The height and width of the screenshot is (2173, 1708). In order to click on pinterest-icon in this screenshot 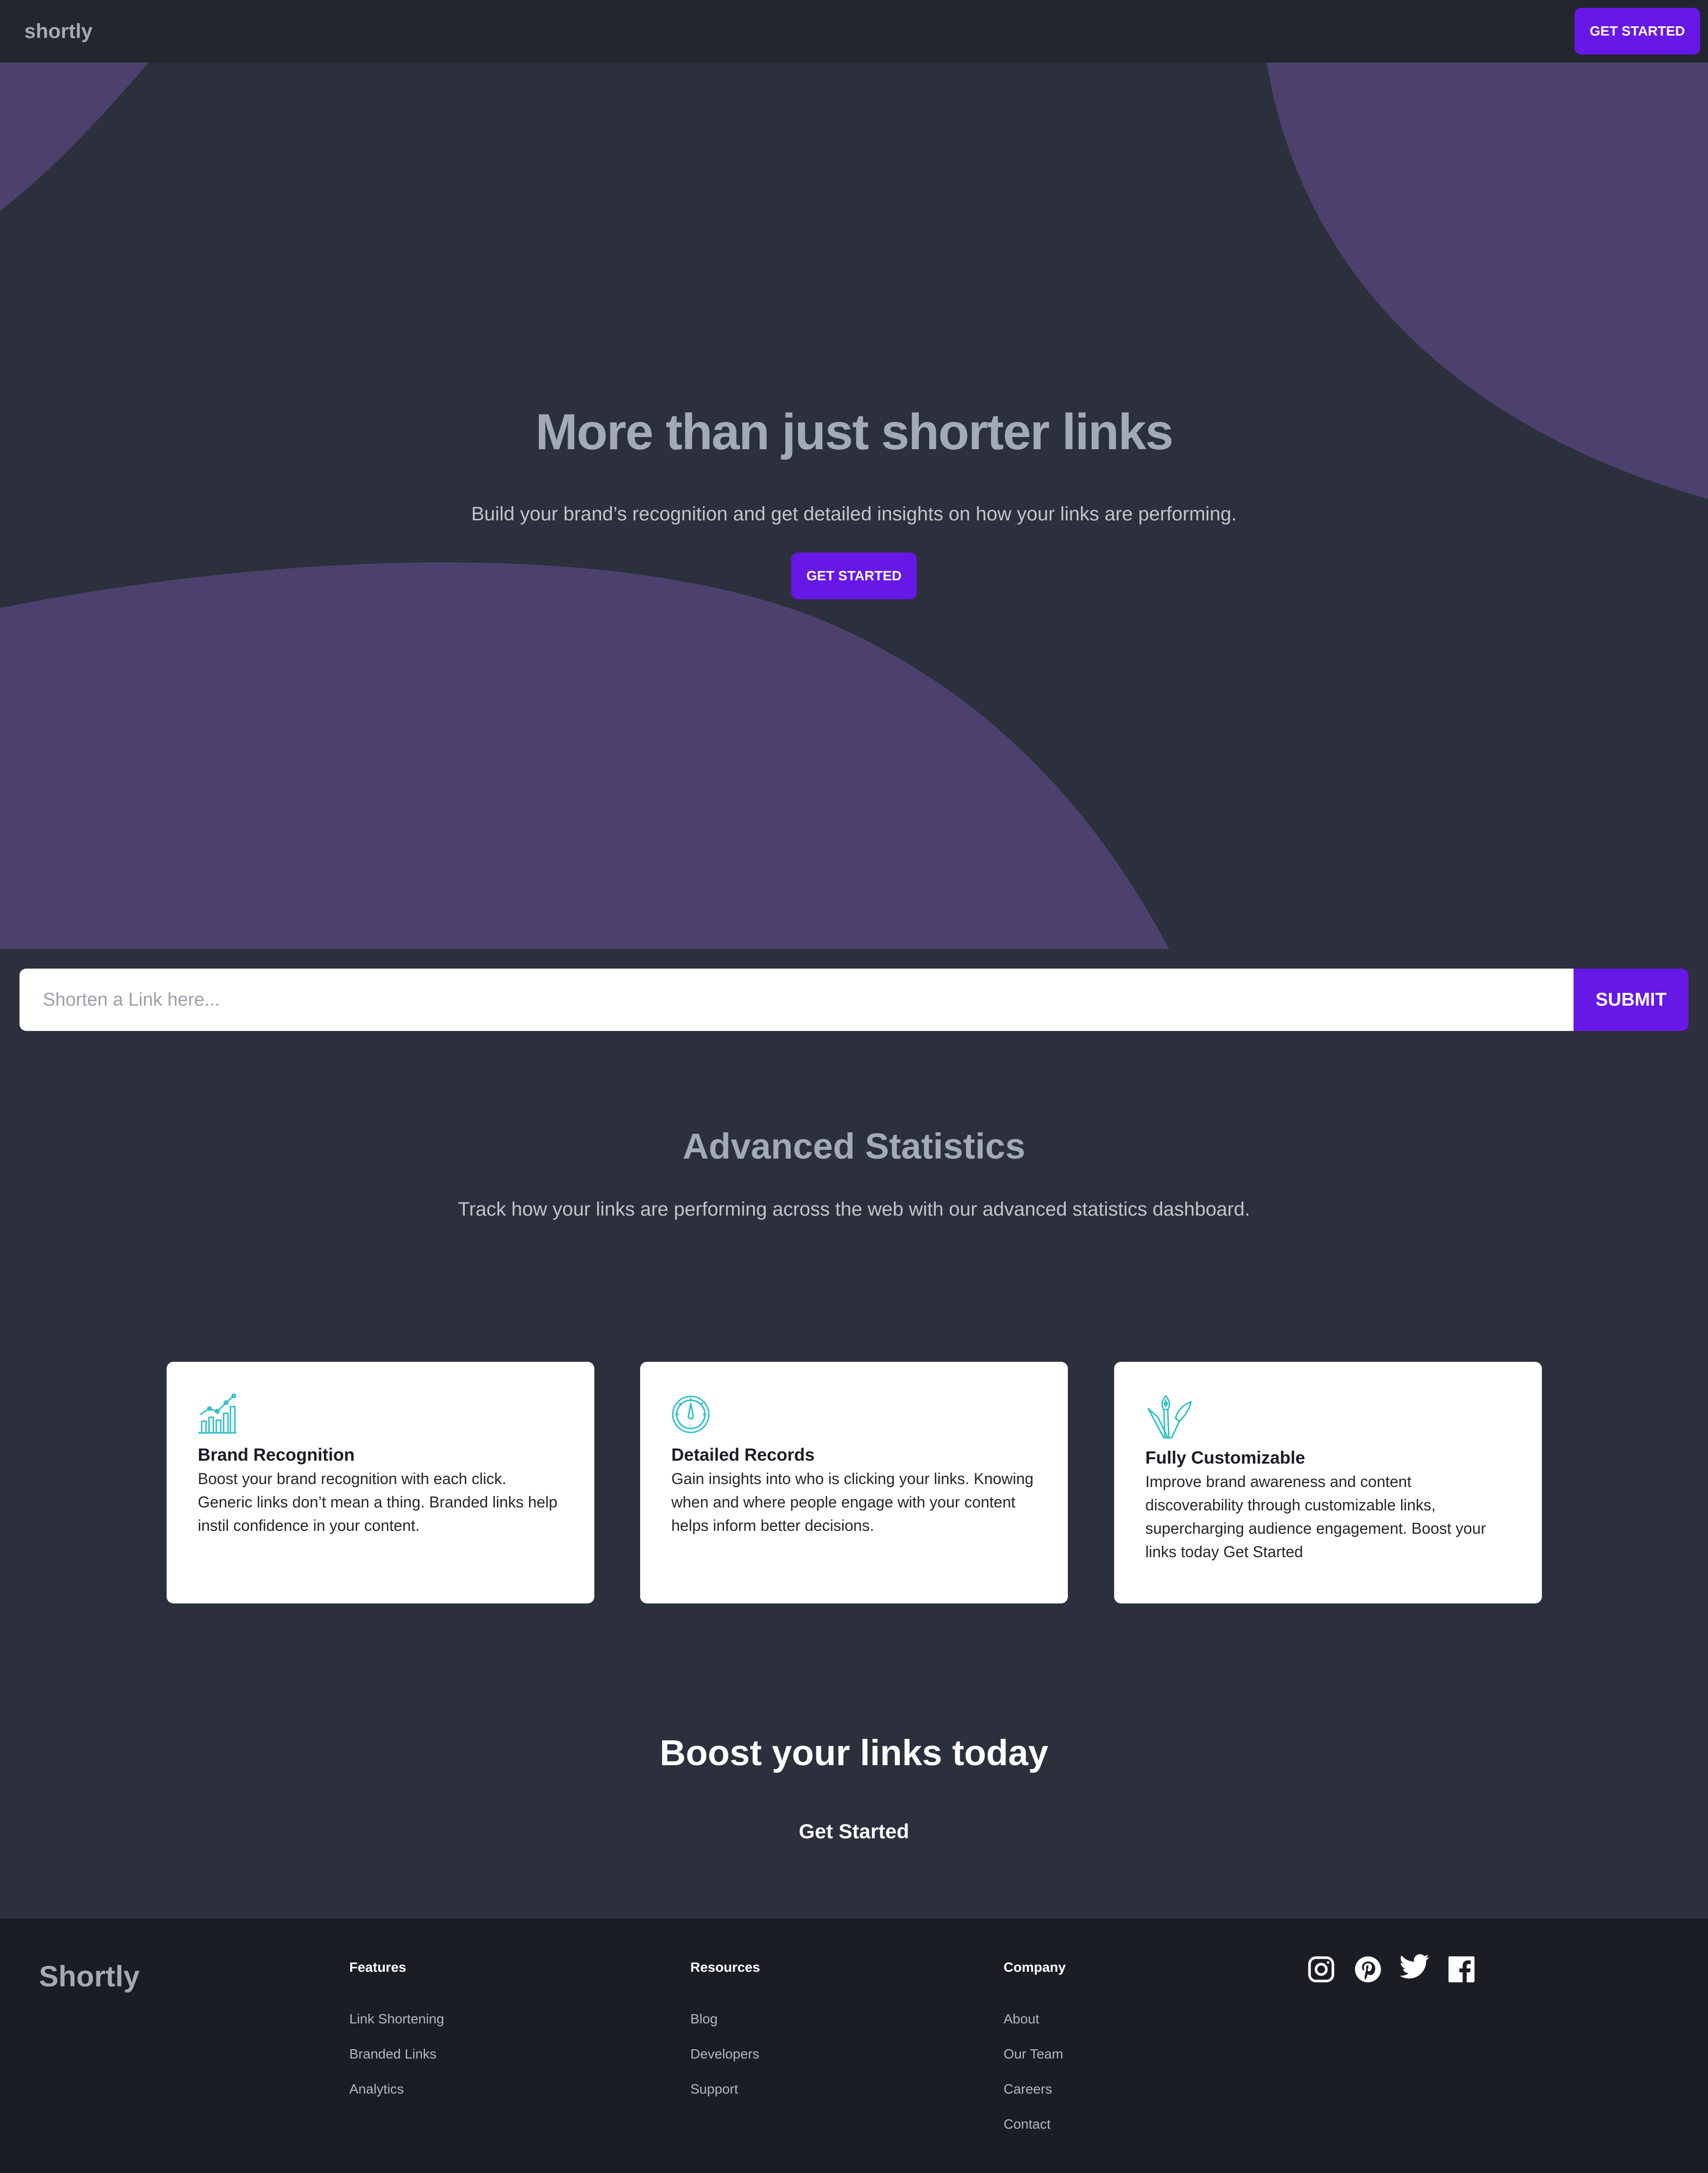, I will do `click(1368, 1969)`.